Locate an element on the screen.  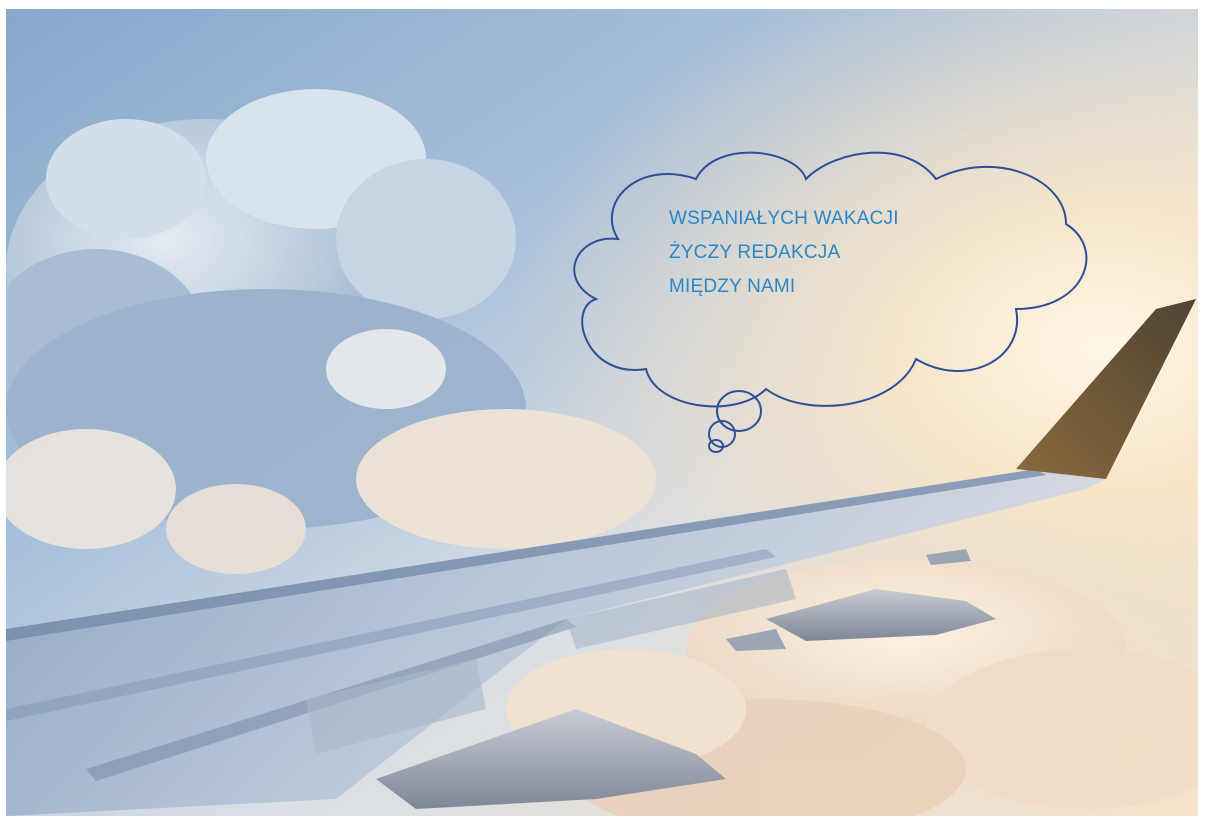
greeting-line-1: WSPANIAŁYCH WAKACJI is located at coordinates (784, 218).